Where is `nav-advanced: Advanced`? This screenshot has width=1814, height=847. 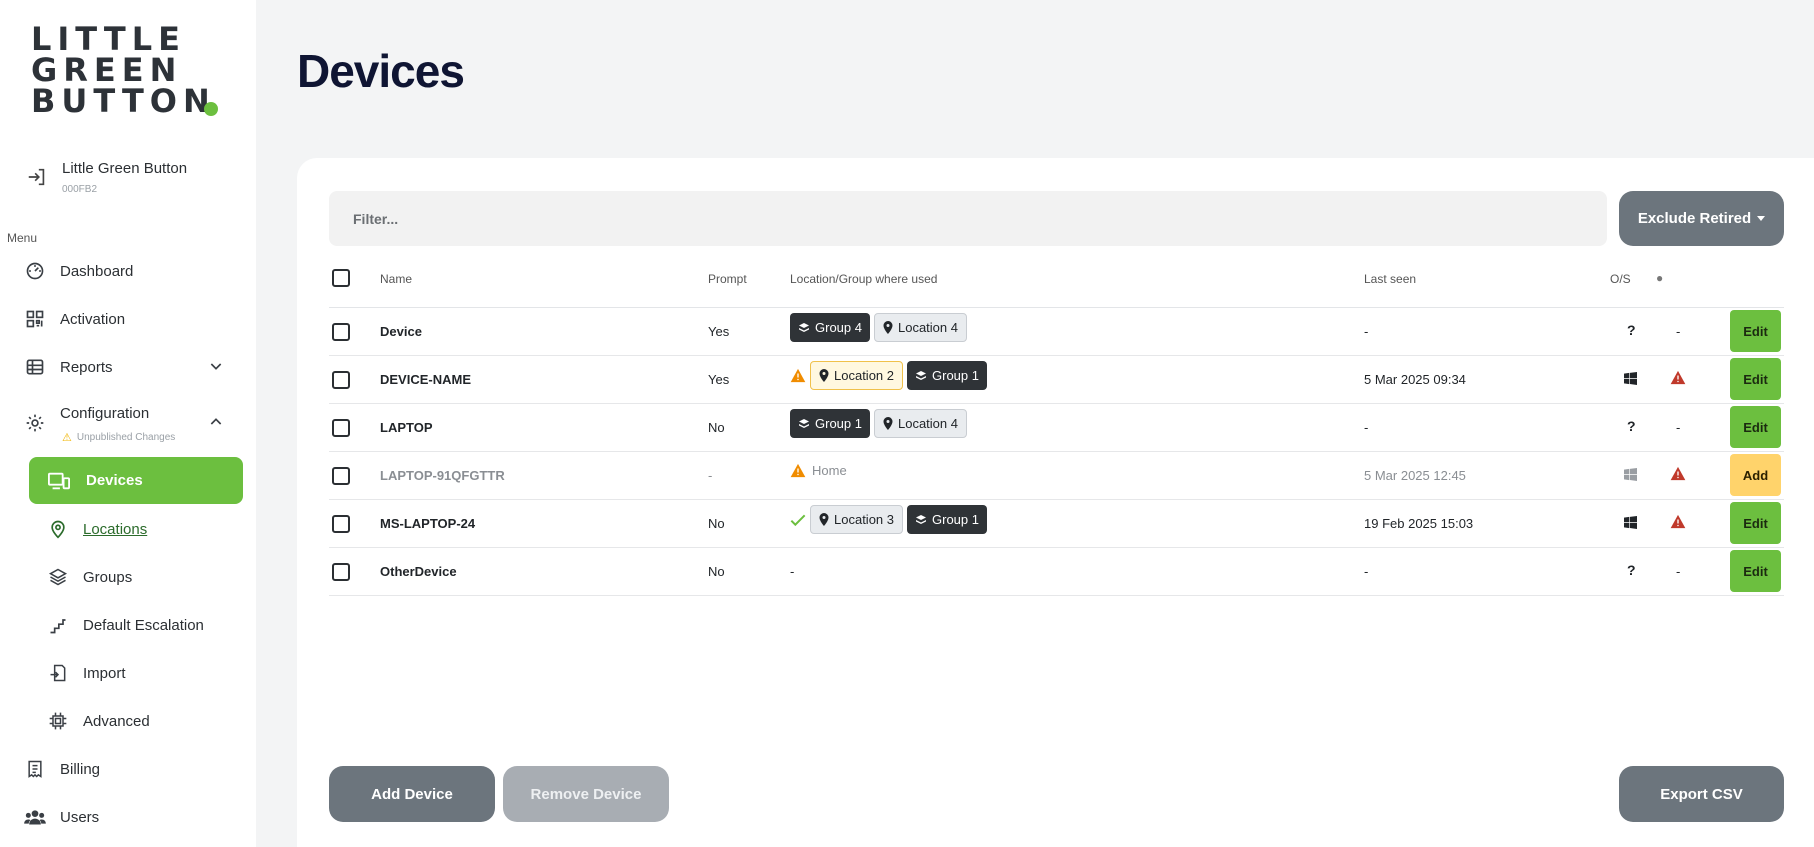
nav-advanced: Advanced is located at coordinates (145, 721).